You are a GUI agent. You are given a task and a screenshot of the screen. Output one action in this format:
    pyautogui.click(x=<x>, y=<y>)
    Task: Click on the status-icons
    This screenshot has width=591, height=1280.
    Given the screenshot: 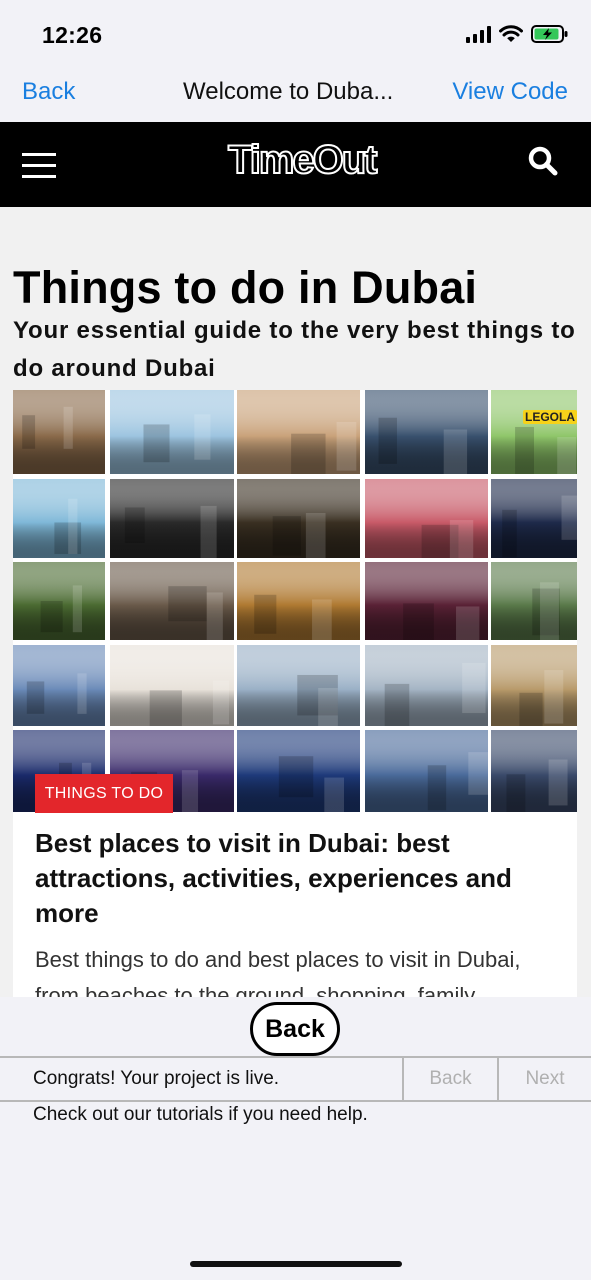 What is the action you would take?
    pyautogui.click(x=517, y=34)
    